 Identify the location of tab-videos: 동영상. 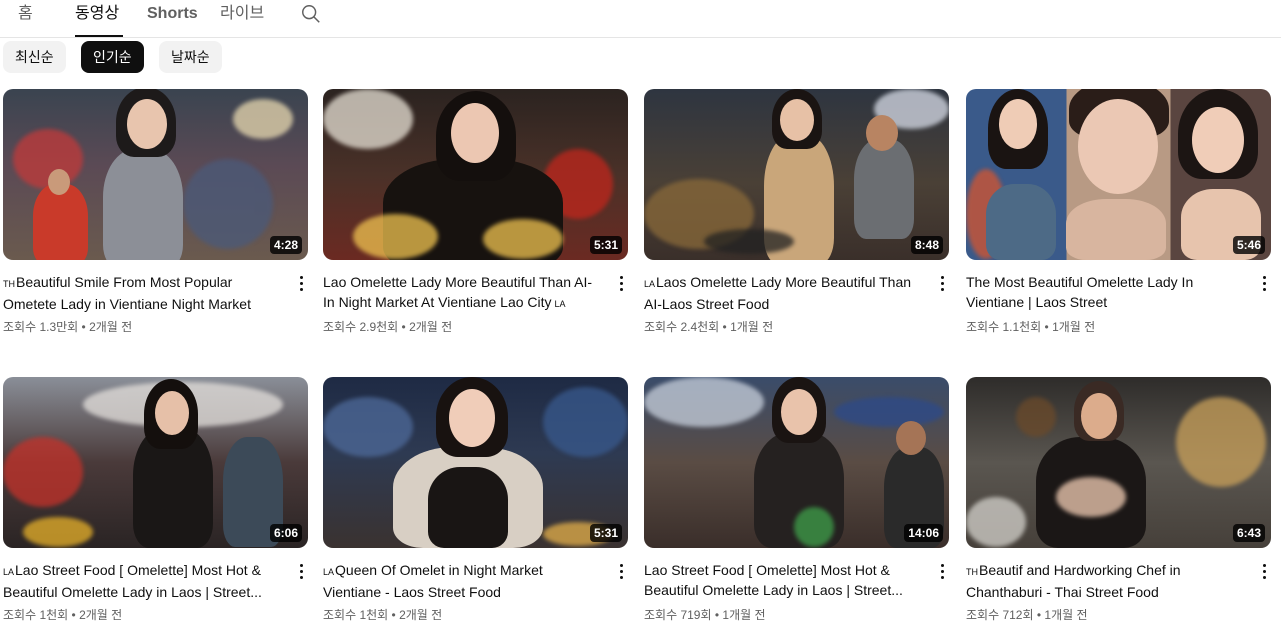
(99, 18).